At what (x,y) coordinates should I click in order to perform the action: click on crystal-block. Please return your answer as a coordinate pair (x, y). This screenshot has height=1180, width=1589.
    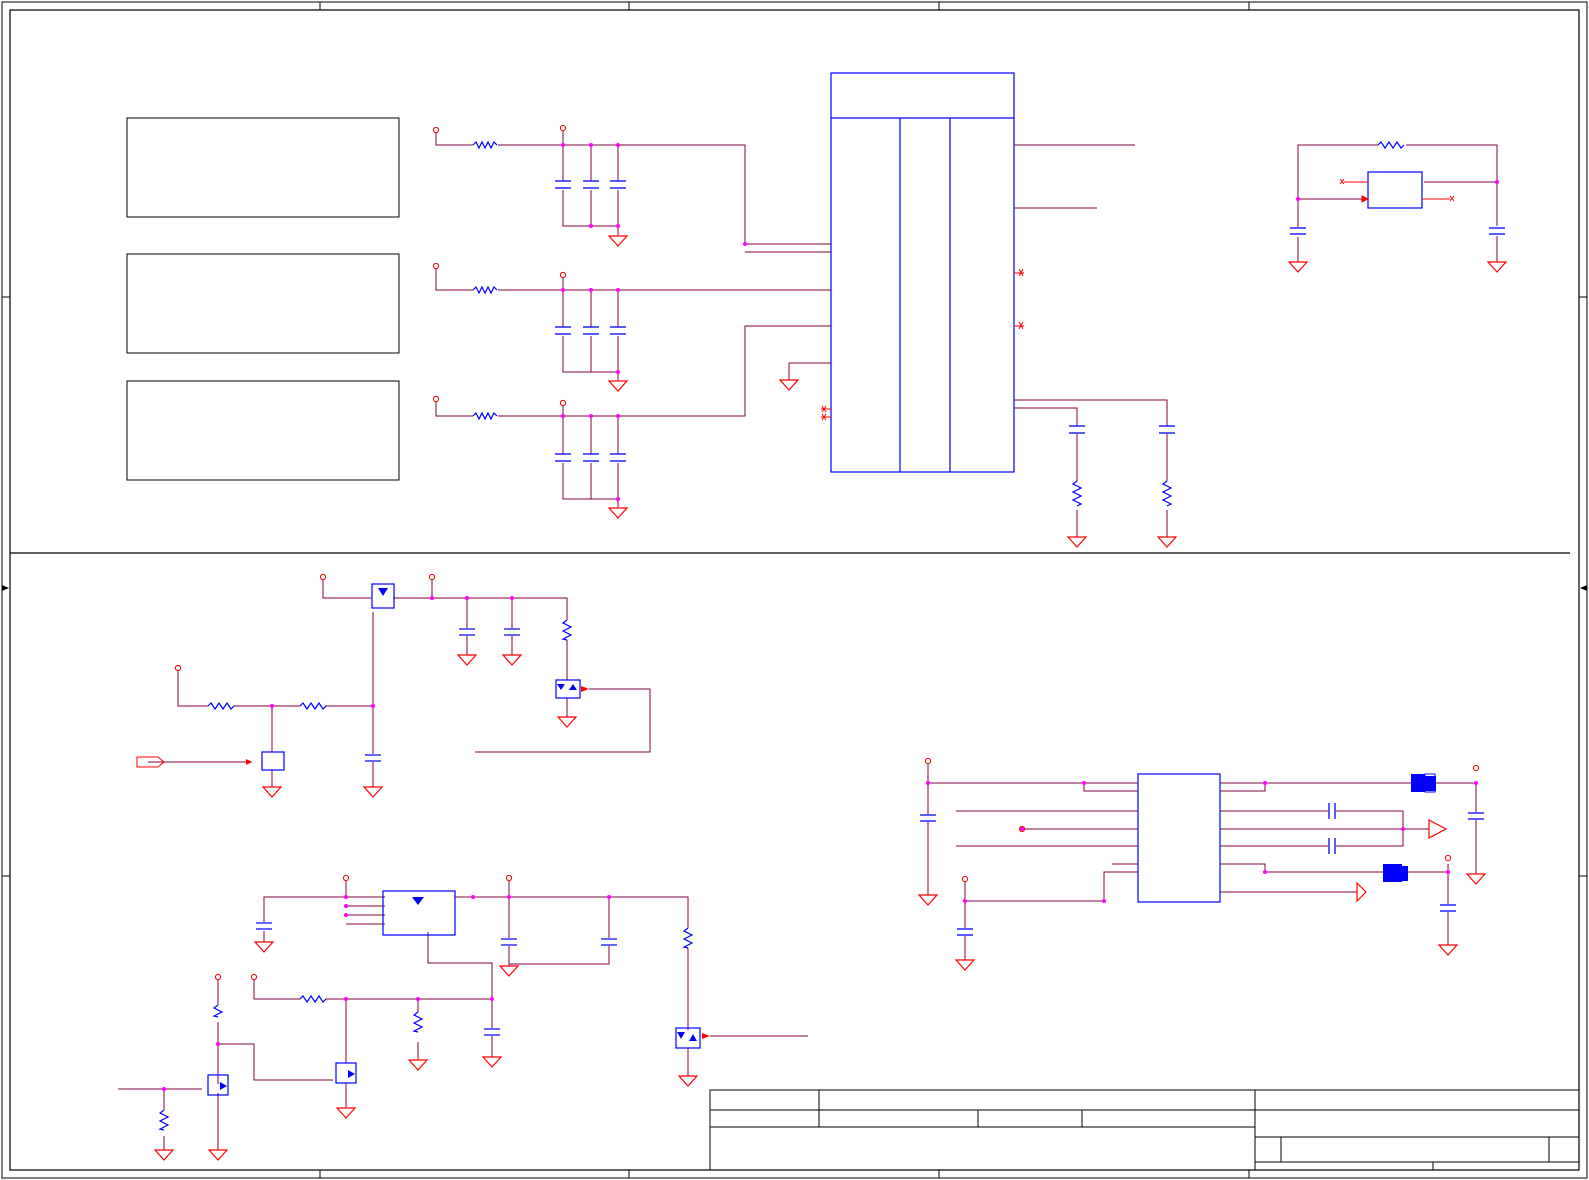
    Looking at the image, I should click on (1397, 206).